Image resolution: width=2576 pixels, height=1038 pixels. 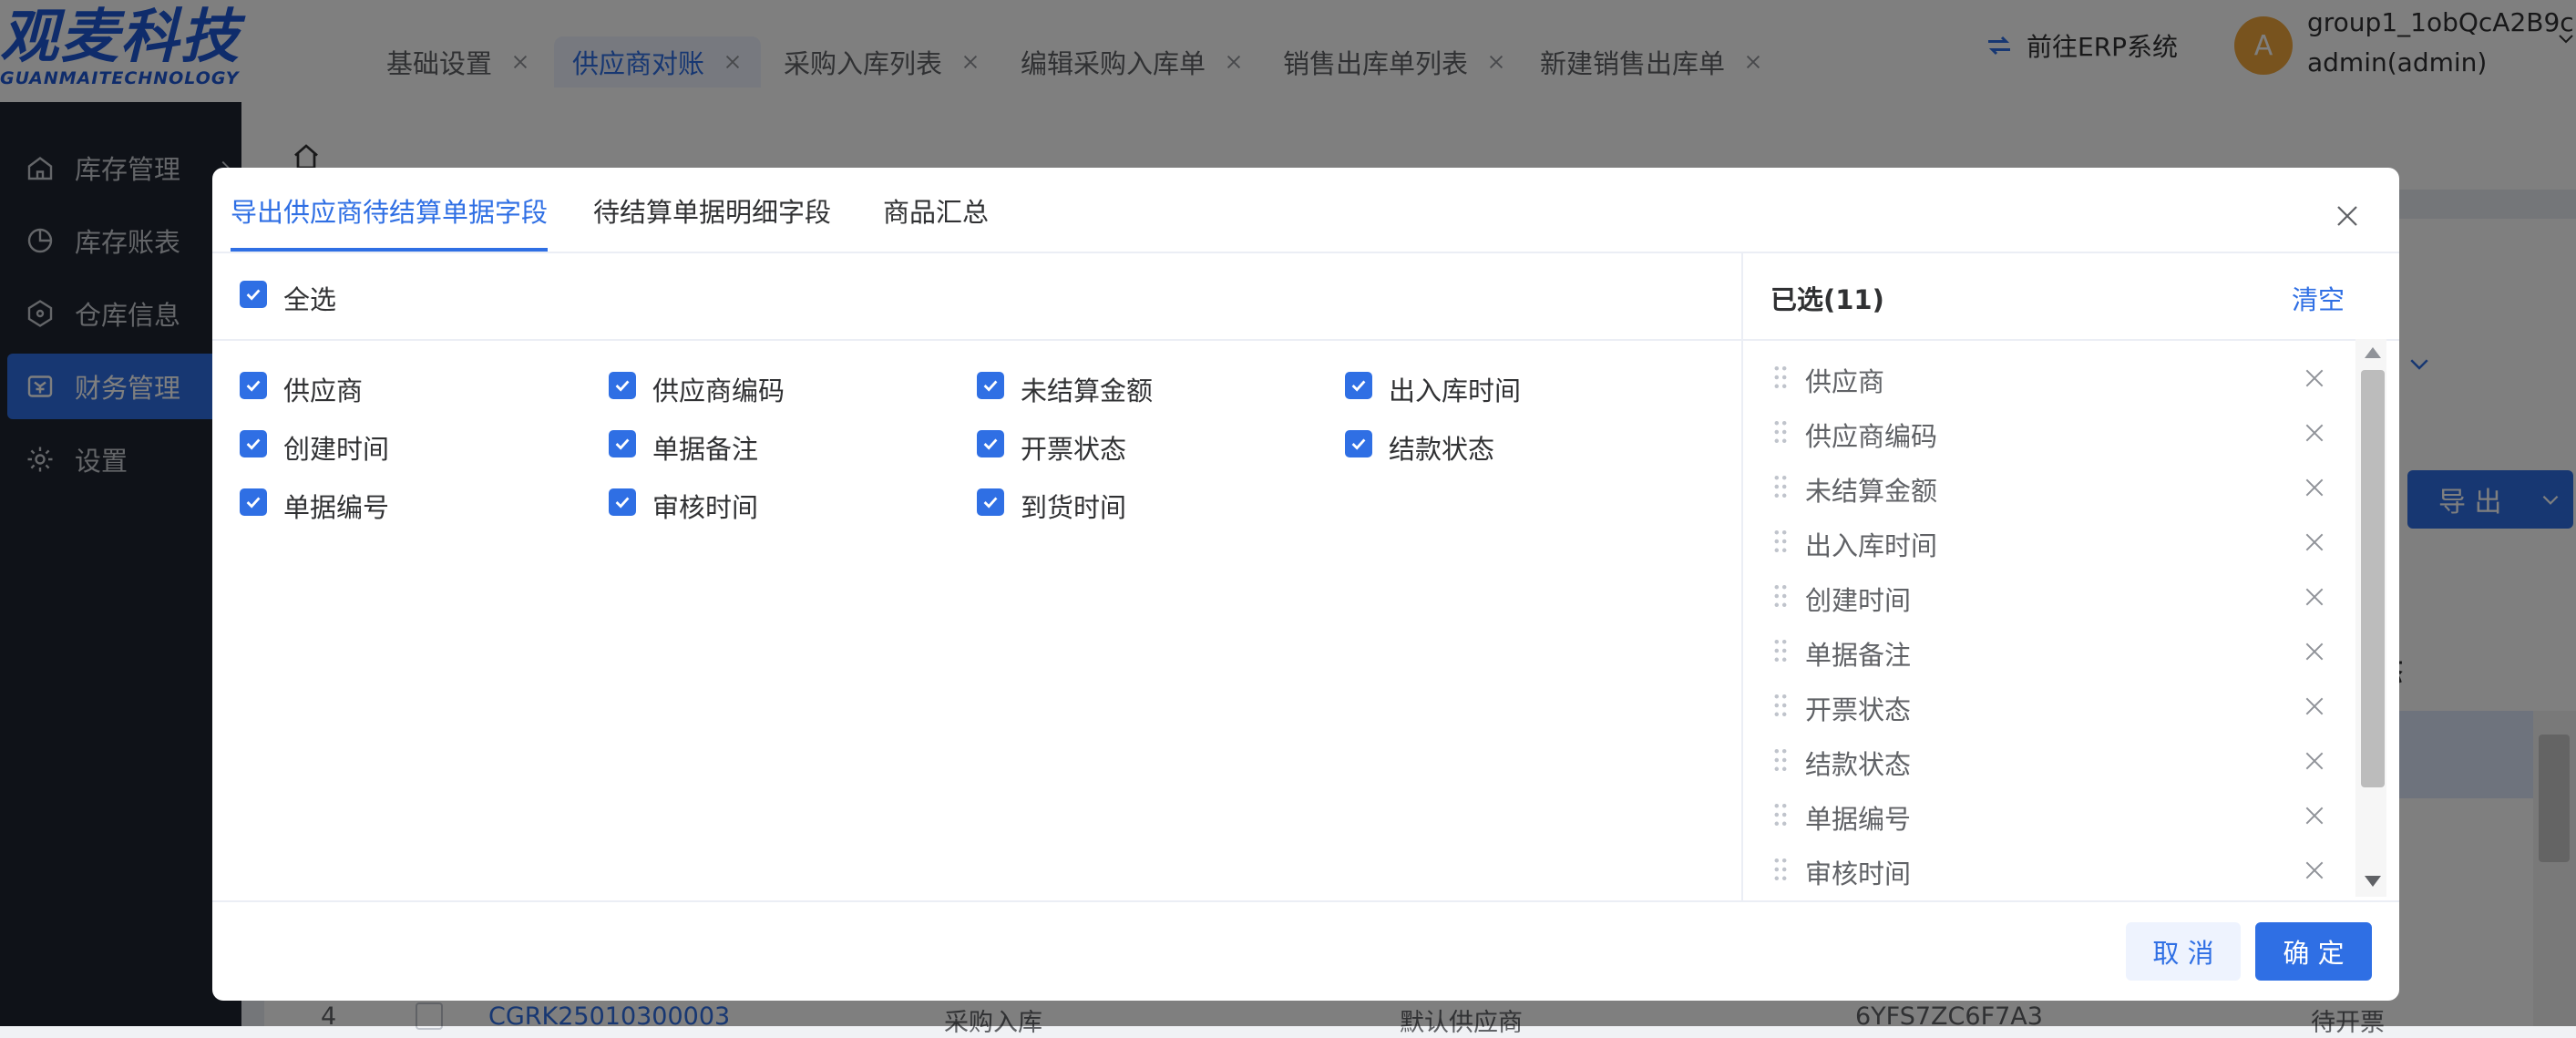 What do you see at coordinates (1455, 389) in the screenshot?
I see `field-label: 出入库时间` at bounding box center [1455, 389].